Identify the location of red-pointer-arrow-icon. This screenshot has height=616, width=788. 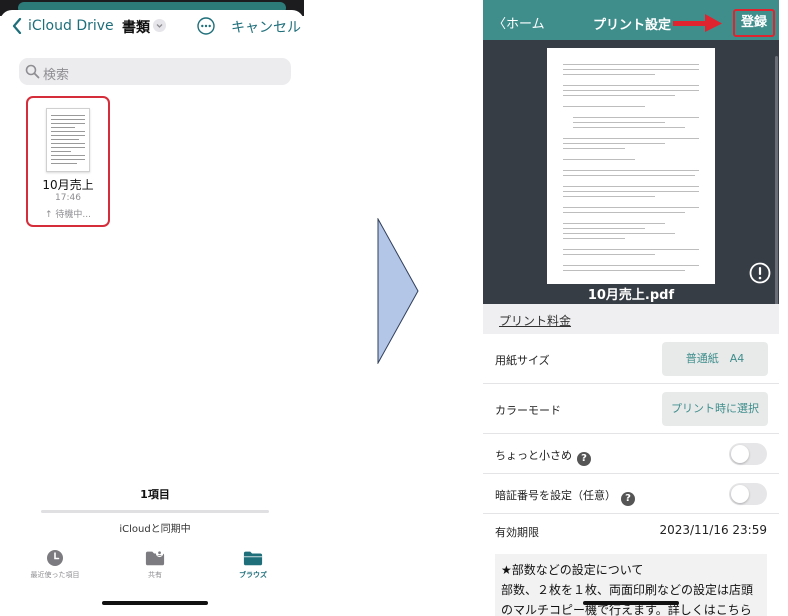
(697, 23).